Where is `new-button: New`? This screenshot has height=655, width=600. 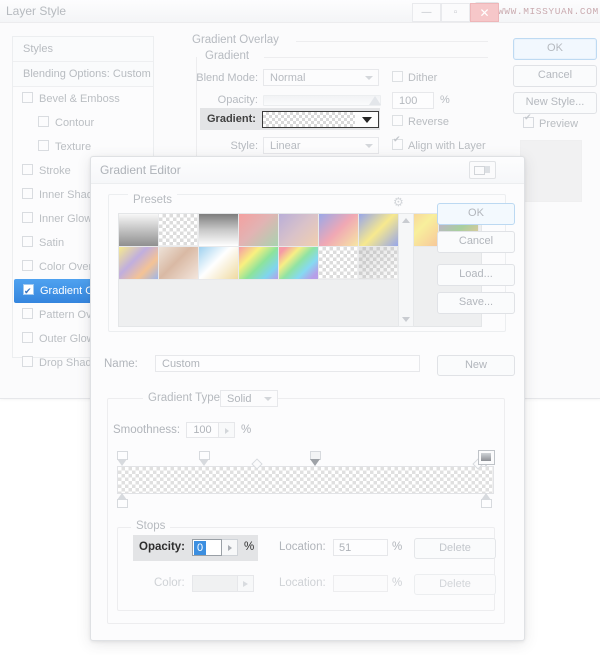
new-button: New is located at coordinates (476, 365).